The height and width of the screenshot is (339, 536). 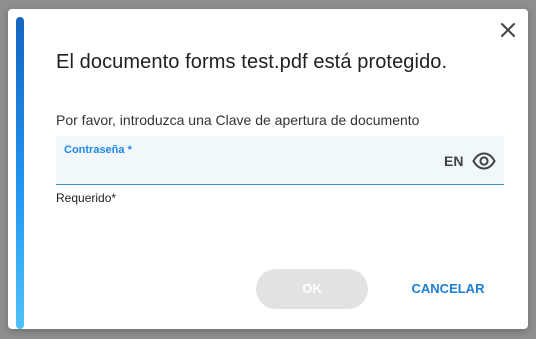 What do you see at coordinates (454, 161) in the screenshot?
I see `keyboard-language-indicator: EN` at bounding box center [454, 161].